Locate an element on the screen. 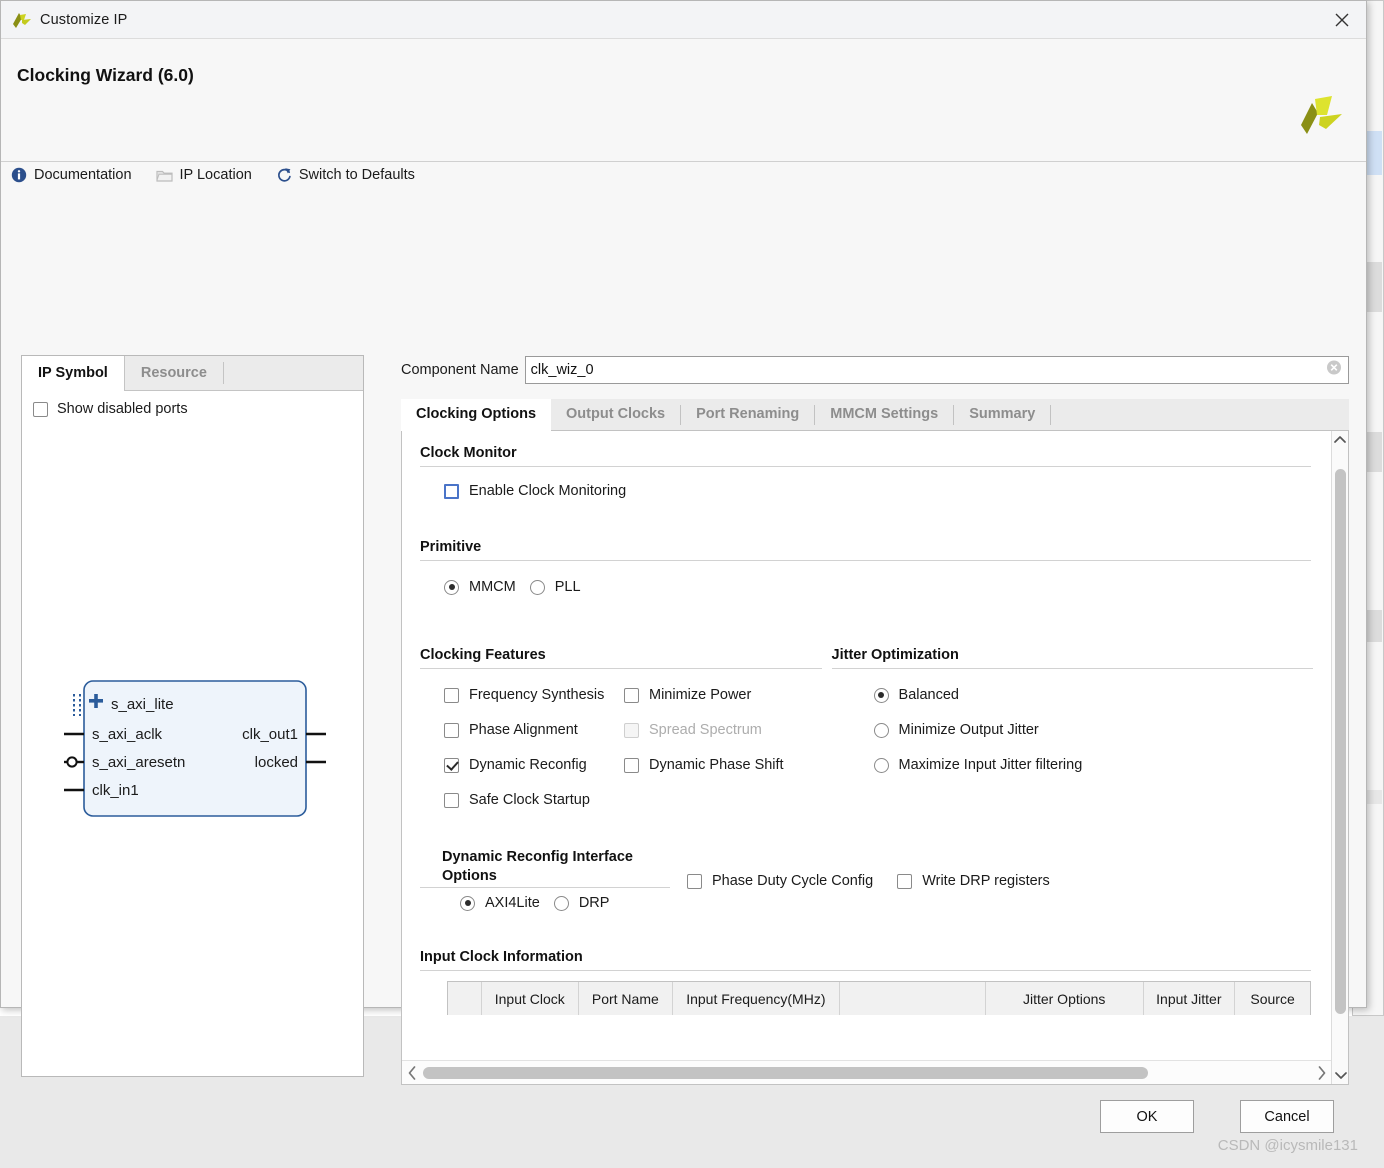  table-header-port-name: Port Name is located at coordinates (626, 998).